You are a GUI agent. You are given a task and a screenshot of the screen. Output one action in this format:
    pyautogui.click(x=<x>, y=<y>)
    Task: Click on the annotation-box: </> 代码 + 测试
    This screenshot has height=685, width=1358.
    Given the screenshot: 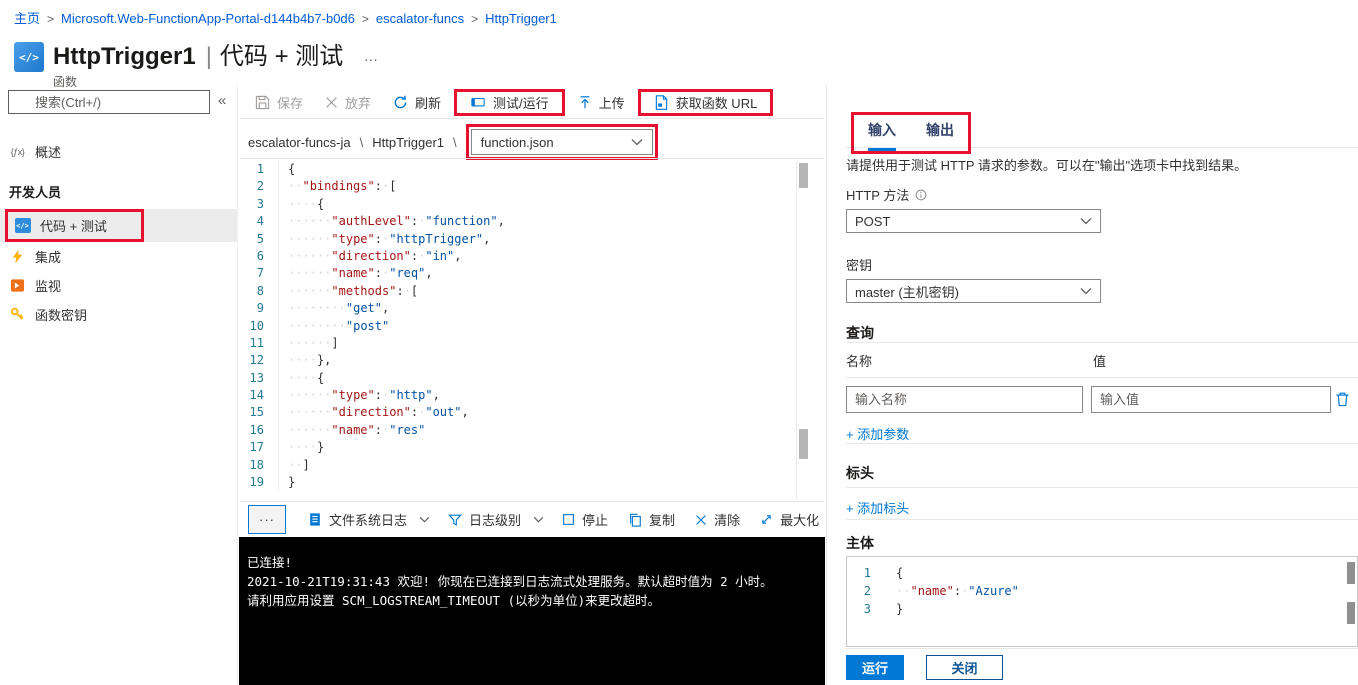 What is the action you would take?
    pyautogui.click(x=74, y=225)
    